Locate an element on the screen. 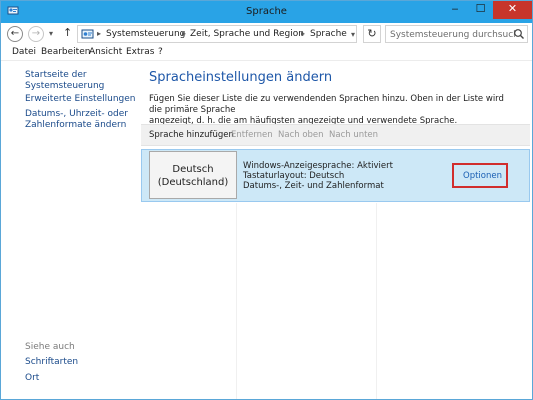  back-button: ← is located at coordinates (15, 34).